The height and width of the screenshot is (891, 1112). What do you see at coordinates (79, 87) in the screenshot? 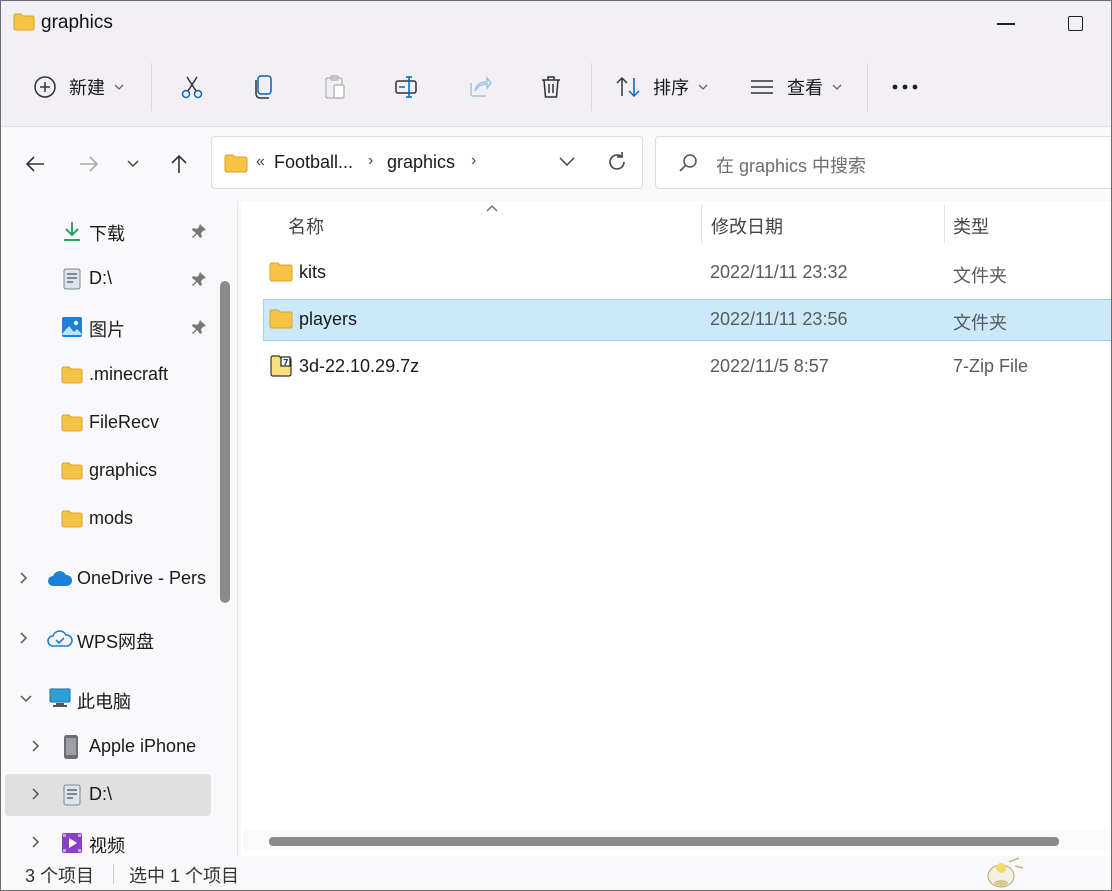
I see `new-button: 新建` at bounding box center [79, 87].